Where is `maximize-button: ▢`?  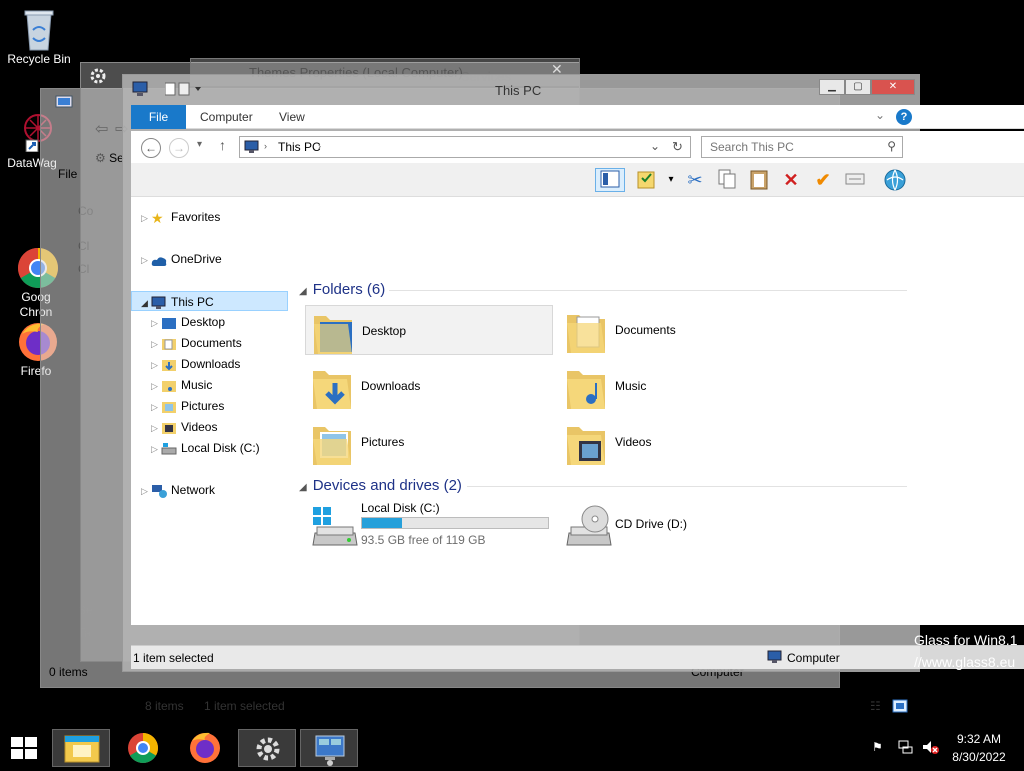 maximize-button: ▢ is located at coordinates (858, 87).